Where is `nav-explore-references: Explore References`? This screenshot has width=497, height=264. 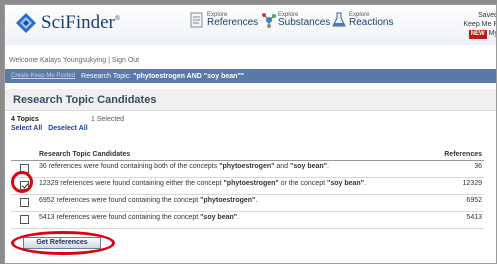 nav-explore-references: Explore References is located at coordinates (224, 20).